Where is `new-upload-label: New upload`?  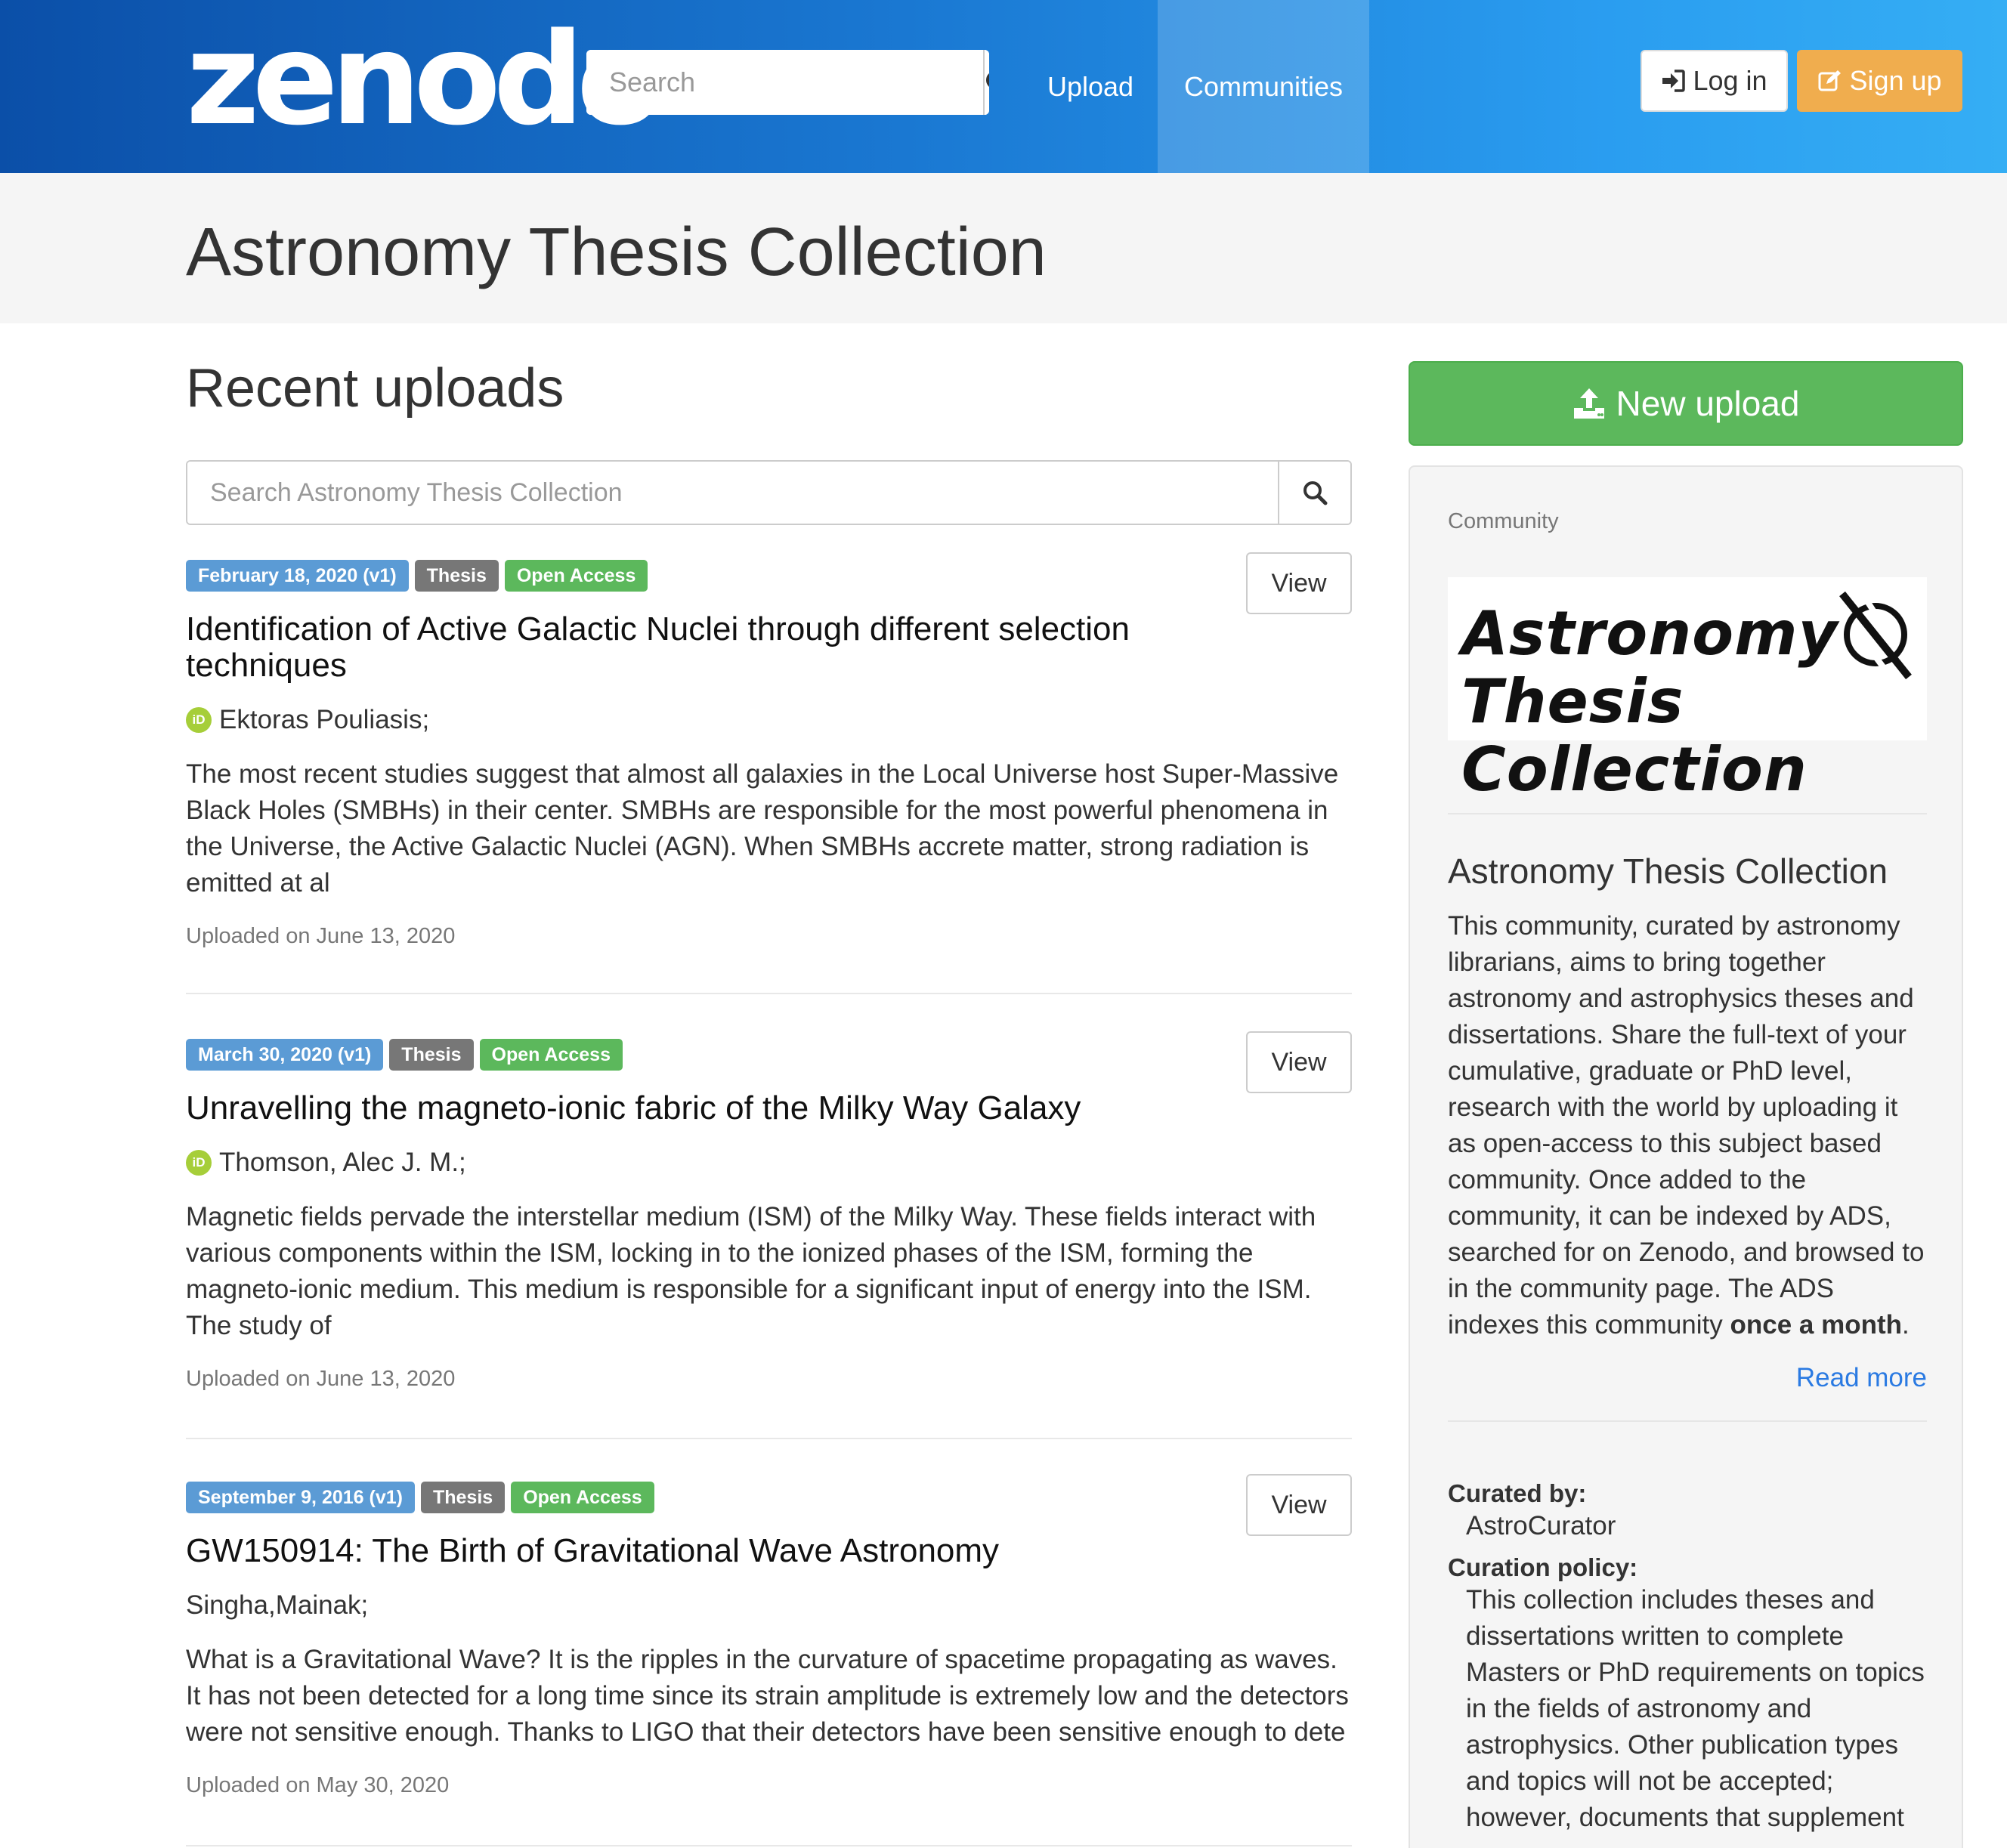 new-upload-label: New upload is located at coordinates (1708, 404).